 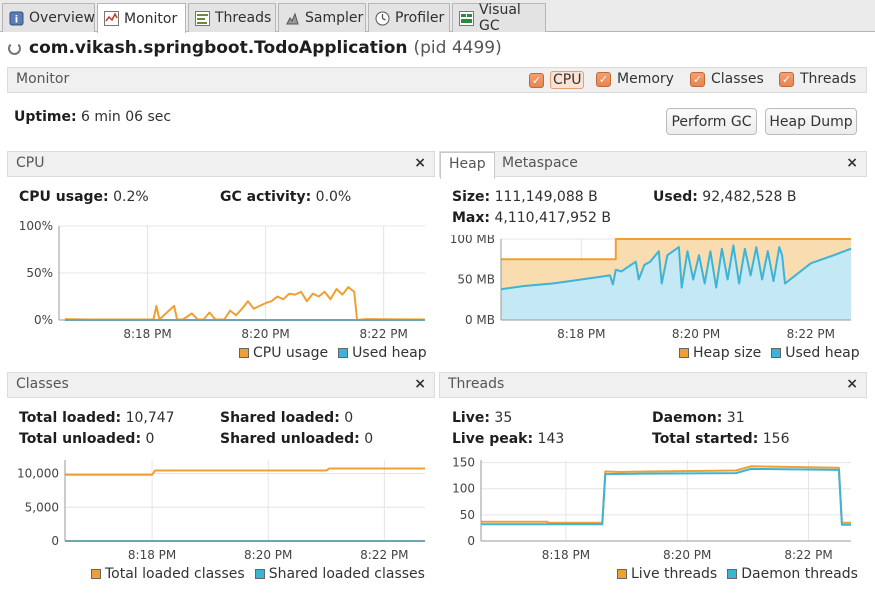 I want to click on classes-checkbox: ✓ Classes, so click(x=727, y=79).